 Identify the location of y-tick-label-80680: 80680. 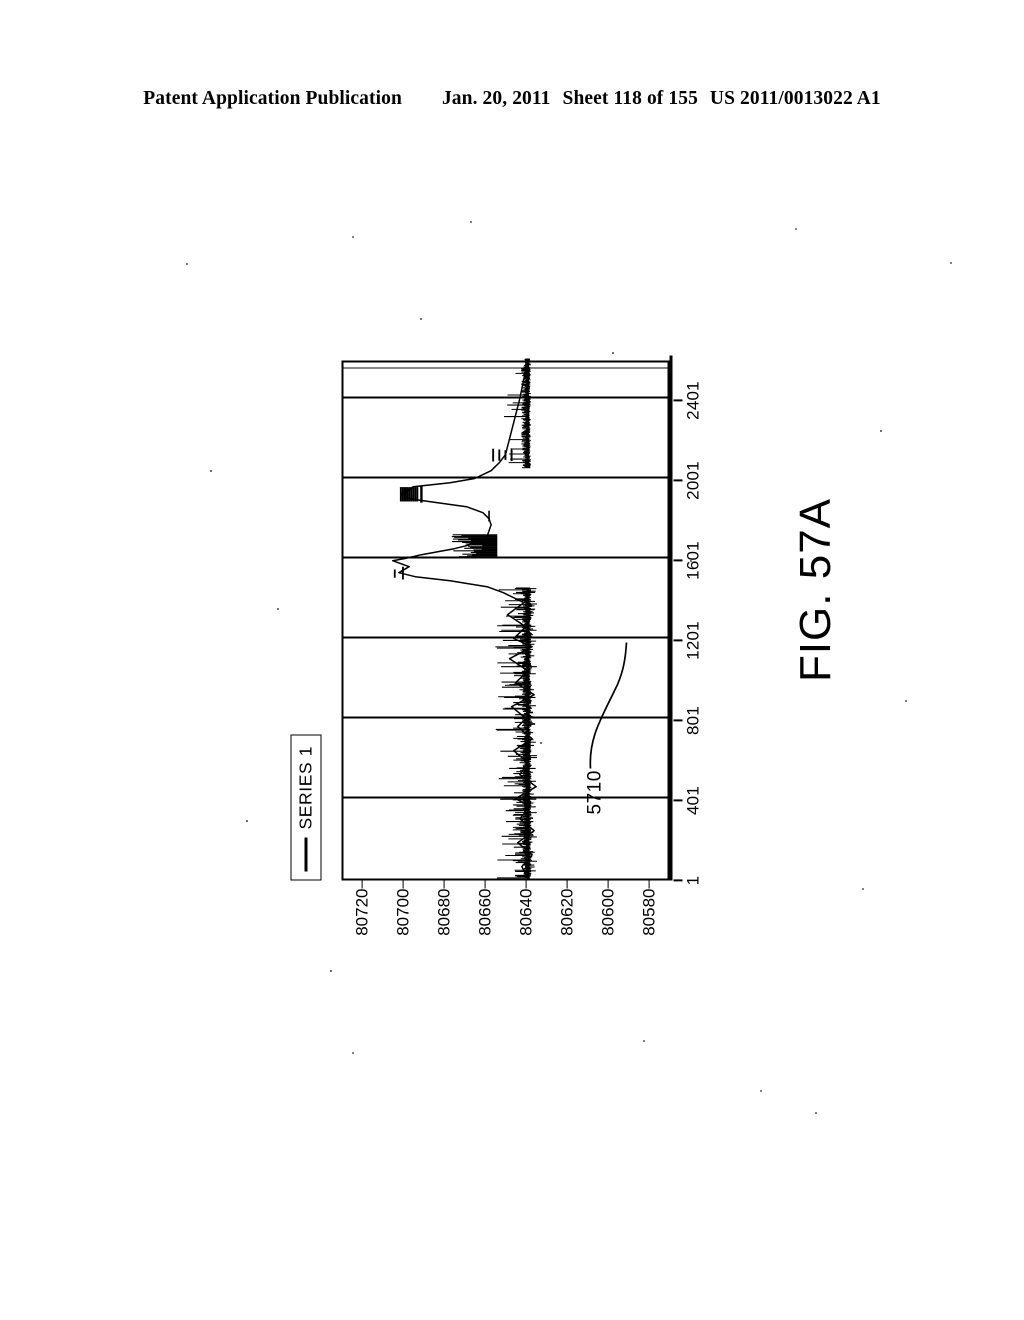
(443, 912).